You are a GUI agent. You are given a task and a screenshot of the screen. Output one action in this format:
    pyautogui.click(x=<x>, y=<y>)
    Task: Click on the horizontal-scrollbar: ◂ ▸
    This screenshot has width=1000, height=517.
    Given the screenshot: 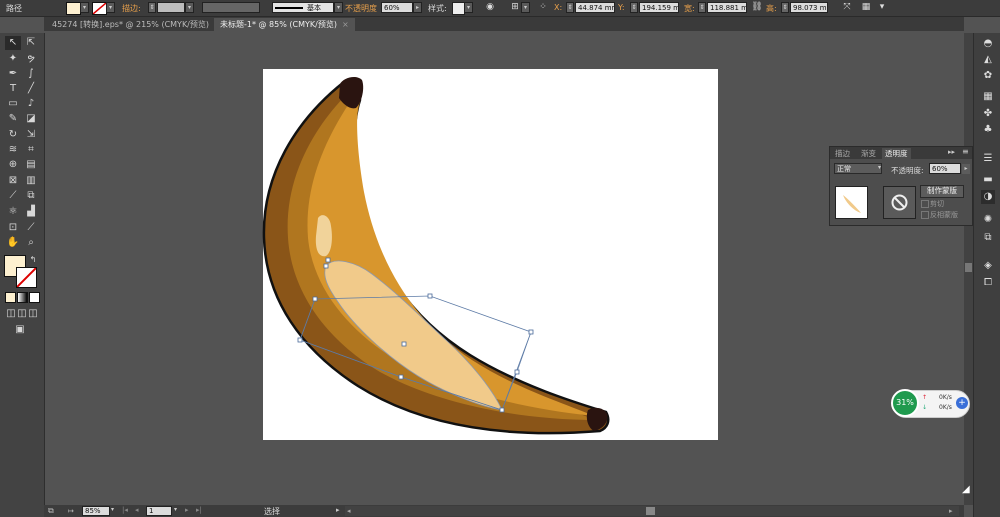 What is the action you would take?
    pyautogui.click(x=652, y=511)
    